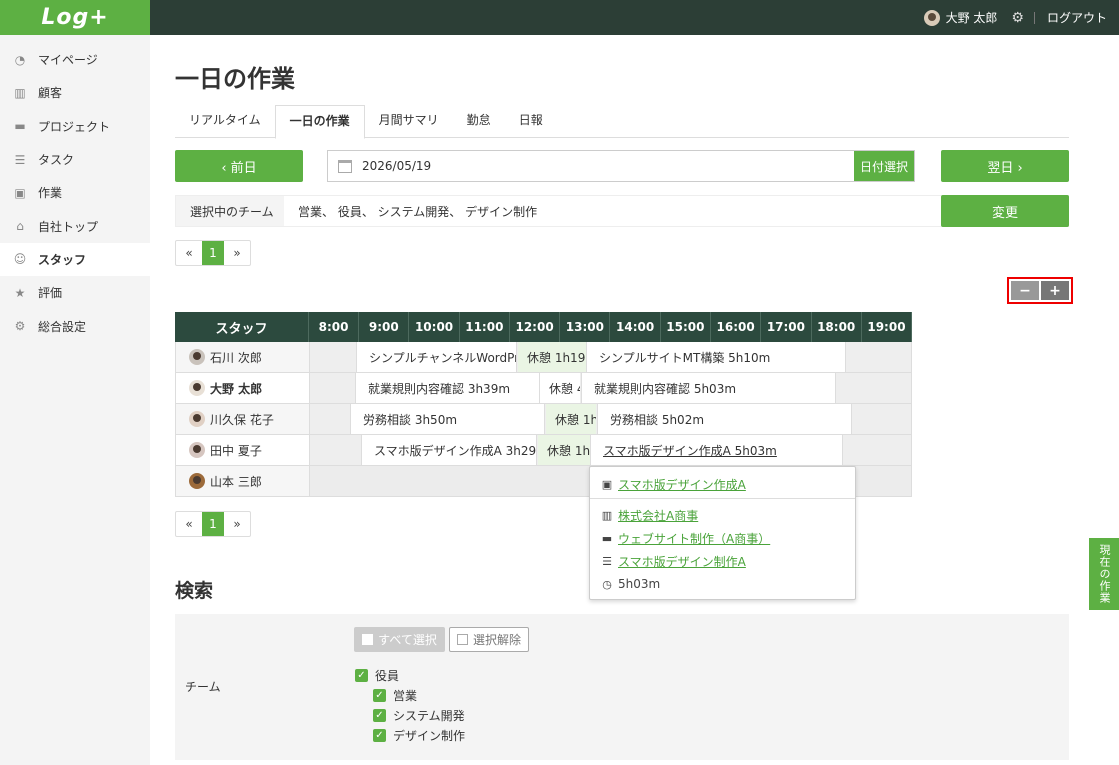  I want to click on popup-client-link: 株式会社A商事, so click(658, 515).